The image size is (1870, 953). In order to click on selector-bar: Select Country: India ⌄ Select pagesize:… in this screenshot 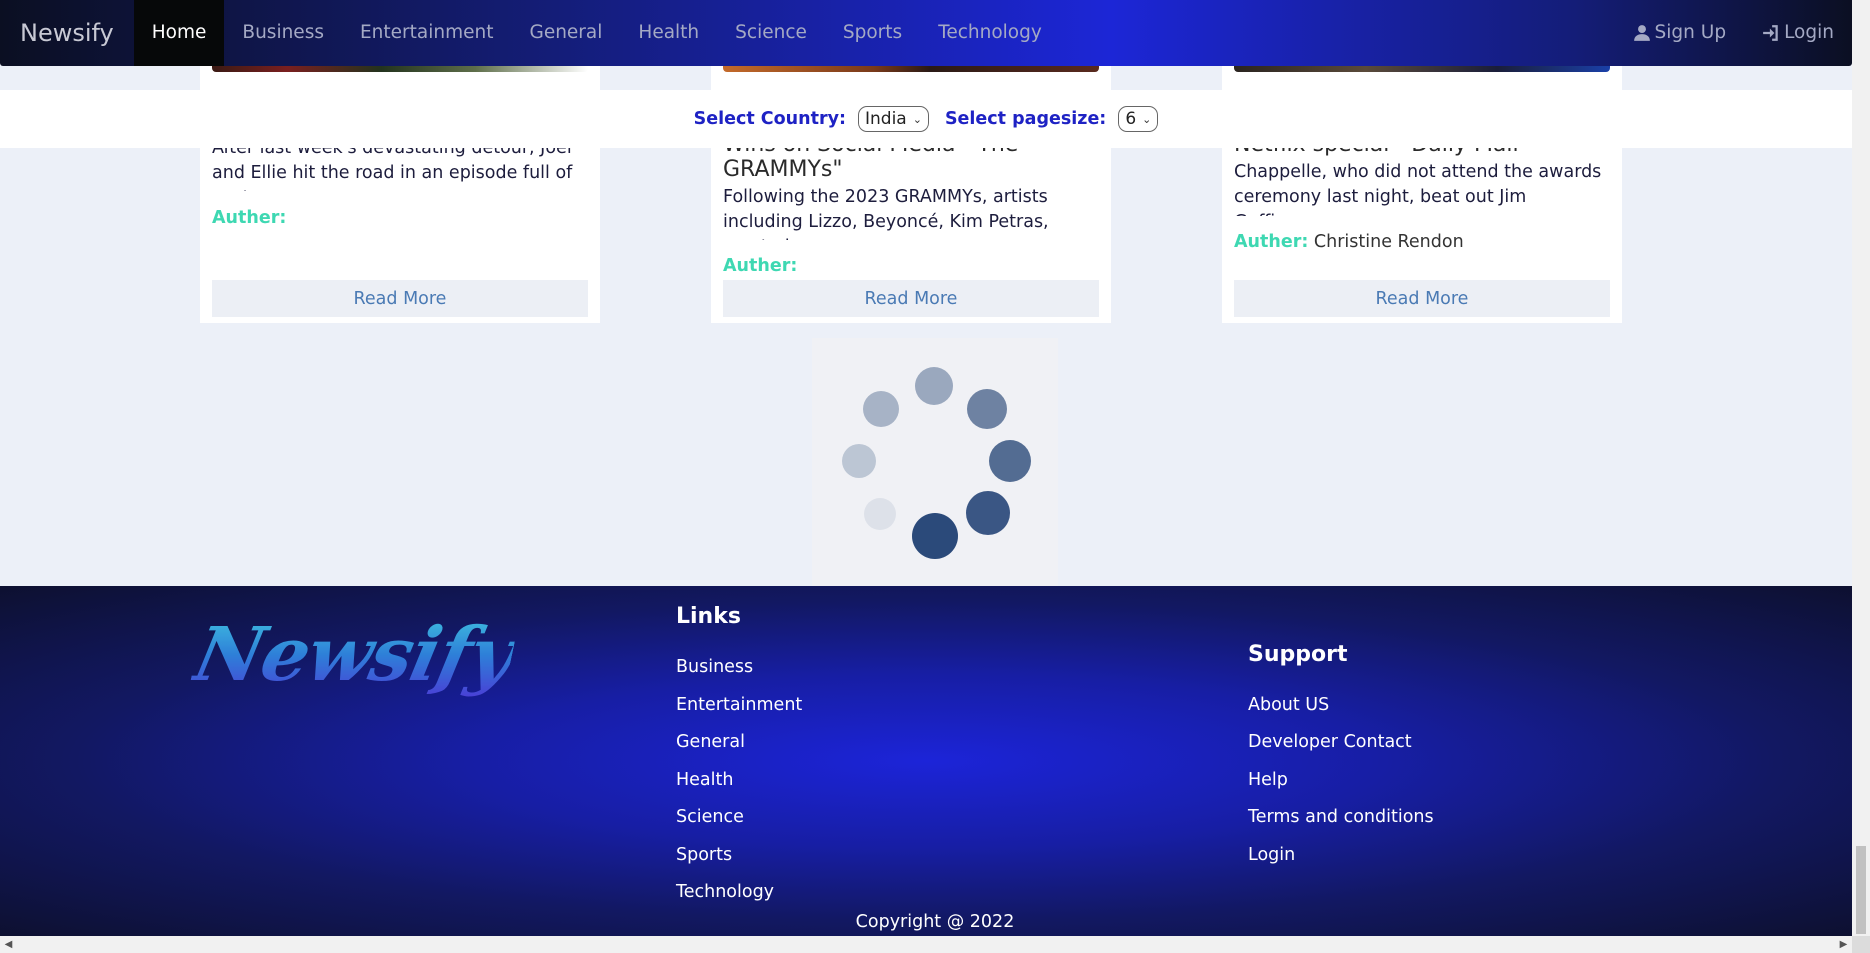, I will do `click(926, 119)`.